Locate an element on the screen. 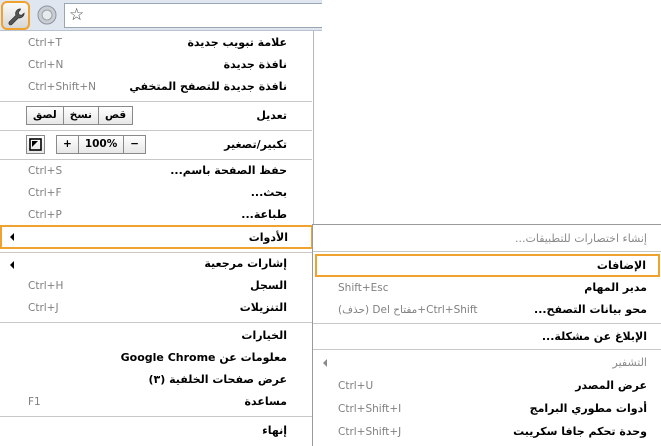  fullscreen-icon is located at coordinates (35, 144).